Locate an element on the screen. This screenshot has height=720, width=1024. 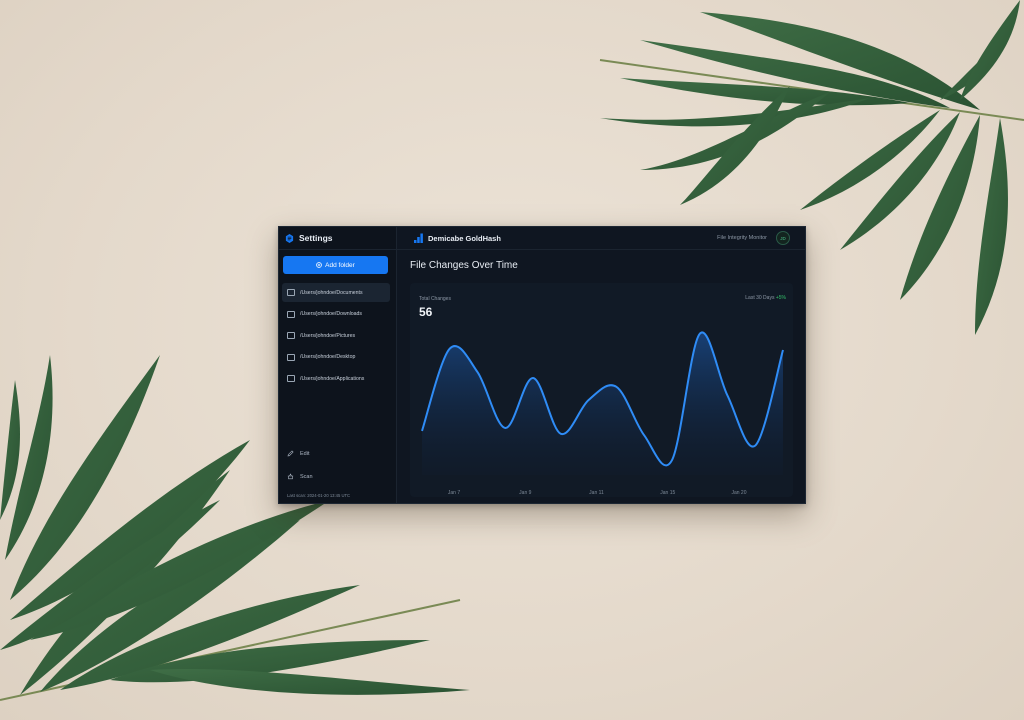
folder-path: /Users/johndoe/Applications is located at coordinates (332, 378).